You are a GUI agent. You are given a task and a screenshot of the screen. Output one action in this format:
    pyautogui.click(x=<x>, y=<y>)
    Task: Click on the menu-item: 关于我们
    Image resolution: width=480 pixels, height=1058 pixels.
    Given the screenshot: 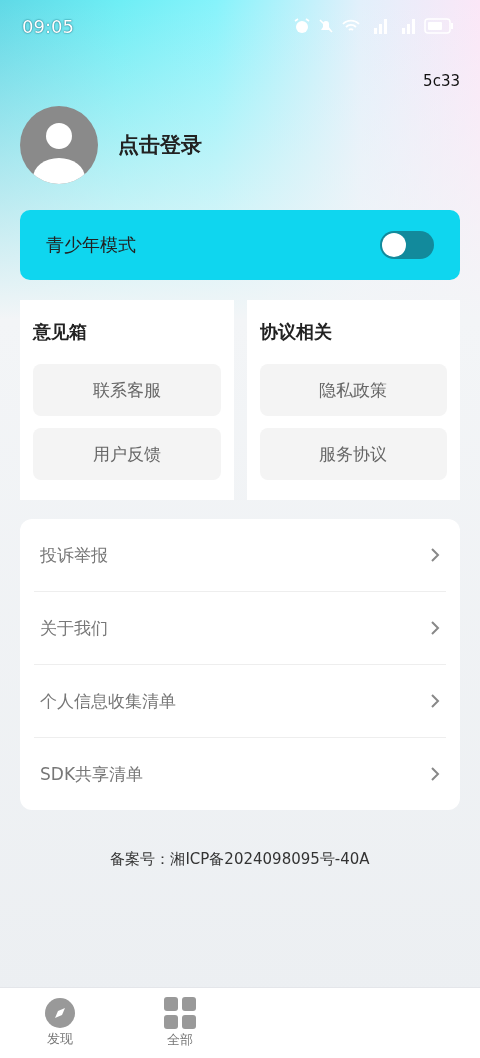 What is the action you would take?
    pyautogui.click(x=74, y=628)
    